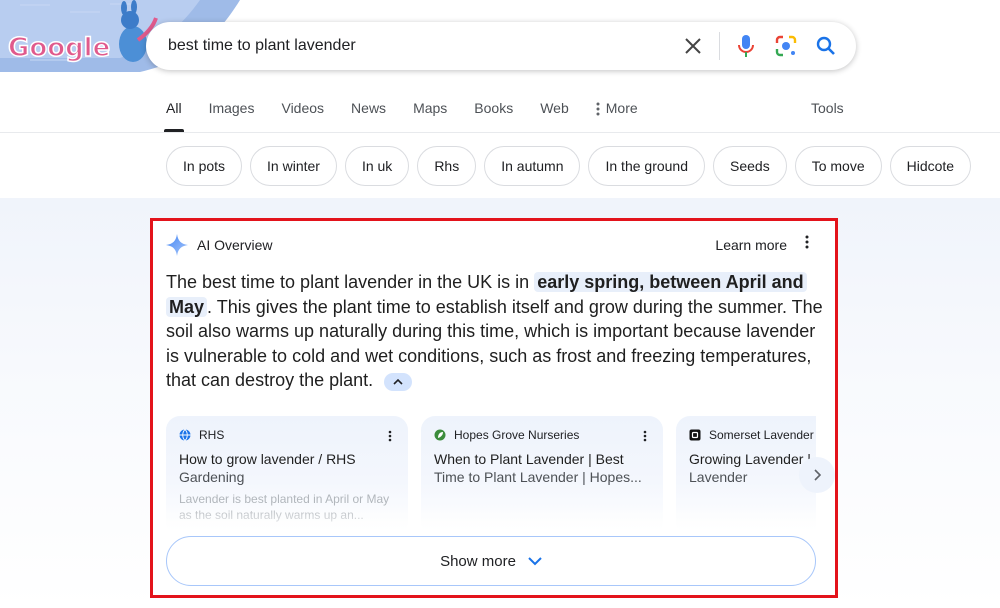  I want to click on ai-overview-header: AI Overview, so click(219, 245).